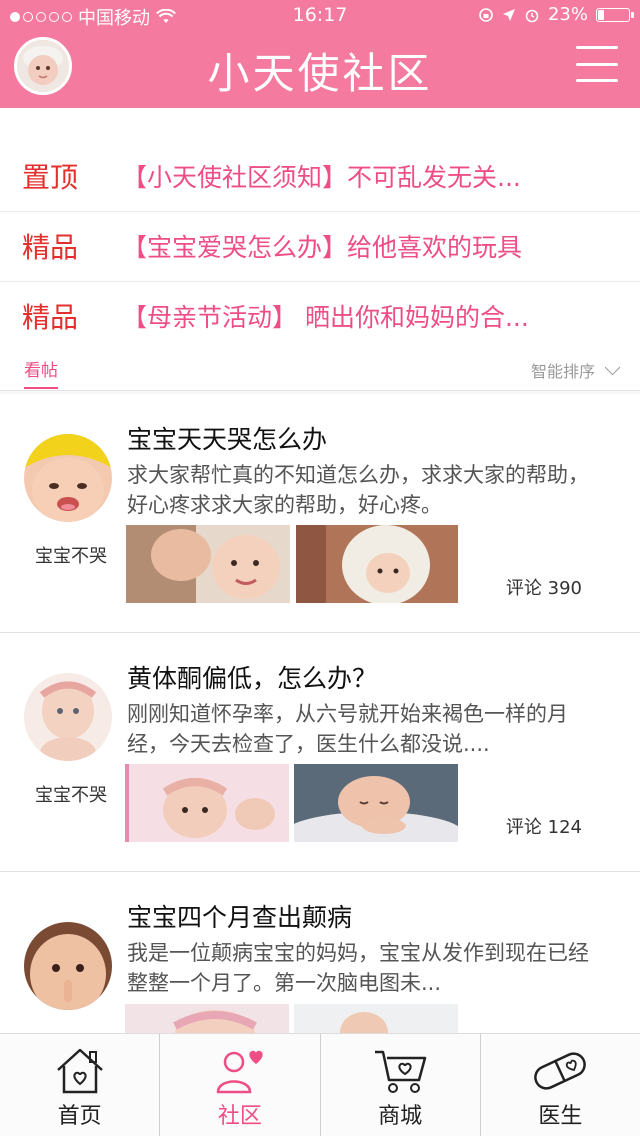  What do you see at coordinates (320, 369) in the screenshot?
I see `post-tab-bar: 看帖 智能排序` at bounding box center [320, 369].